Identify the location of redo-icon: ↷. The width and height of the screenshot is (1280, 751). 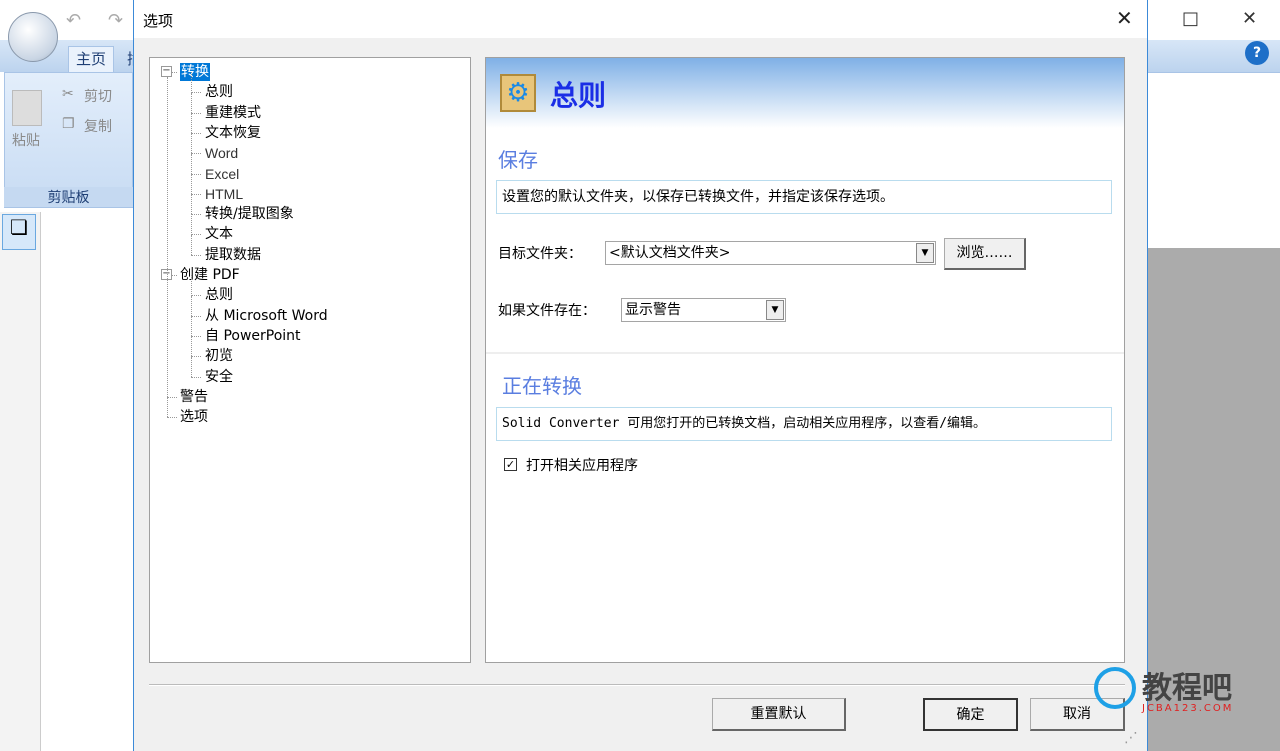
(115, 20).